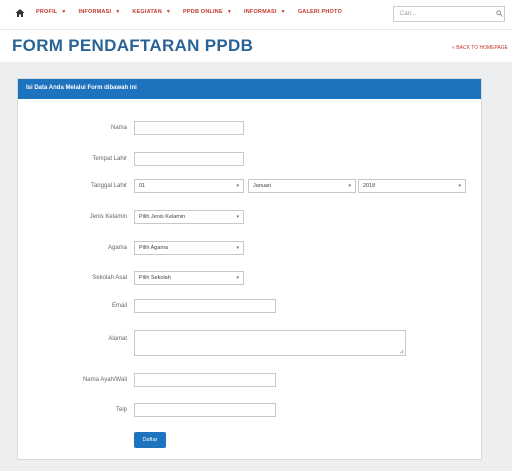 This screenshot has height=471, width=512. What do you see at coordinates (154, 248) in the screenshot?
I see `agama-value: Pilih Agama` at bounding box center [154, 248].